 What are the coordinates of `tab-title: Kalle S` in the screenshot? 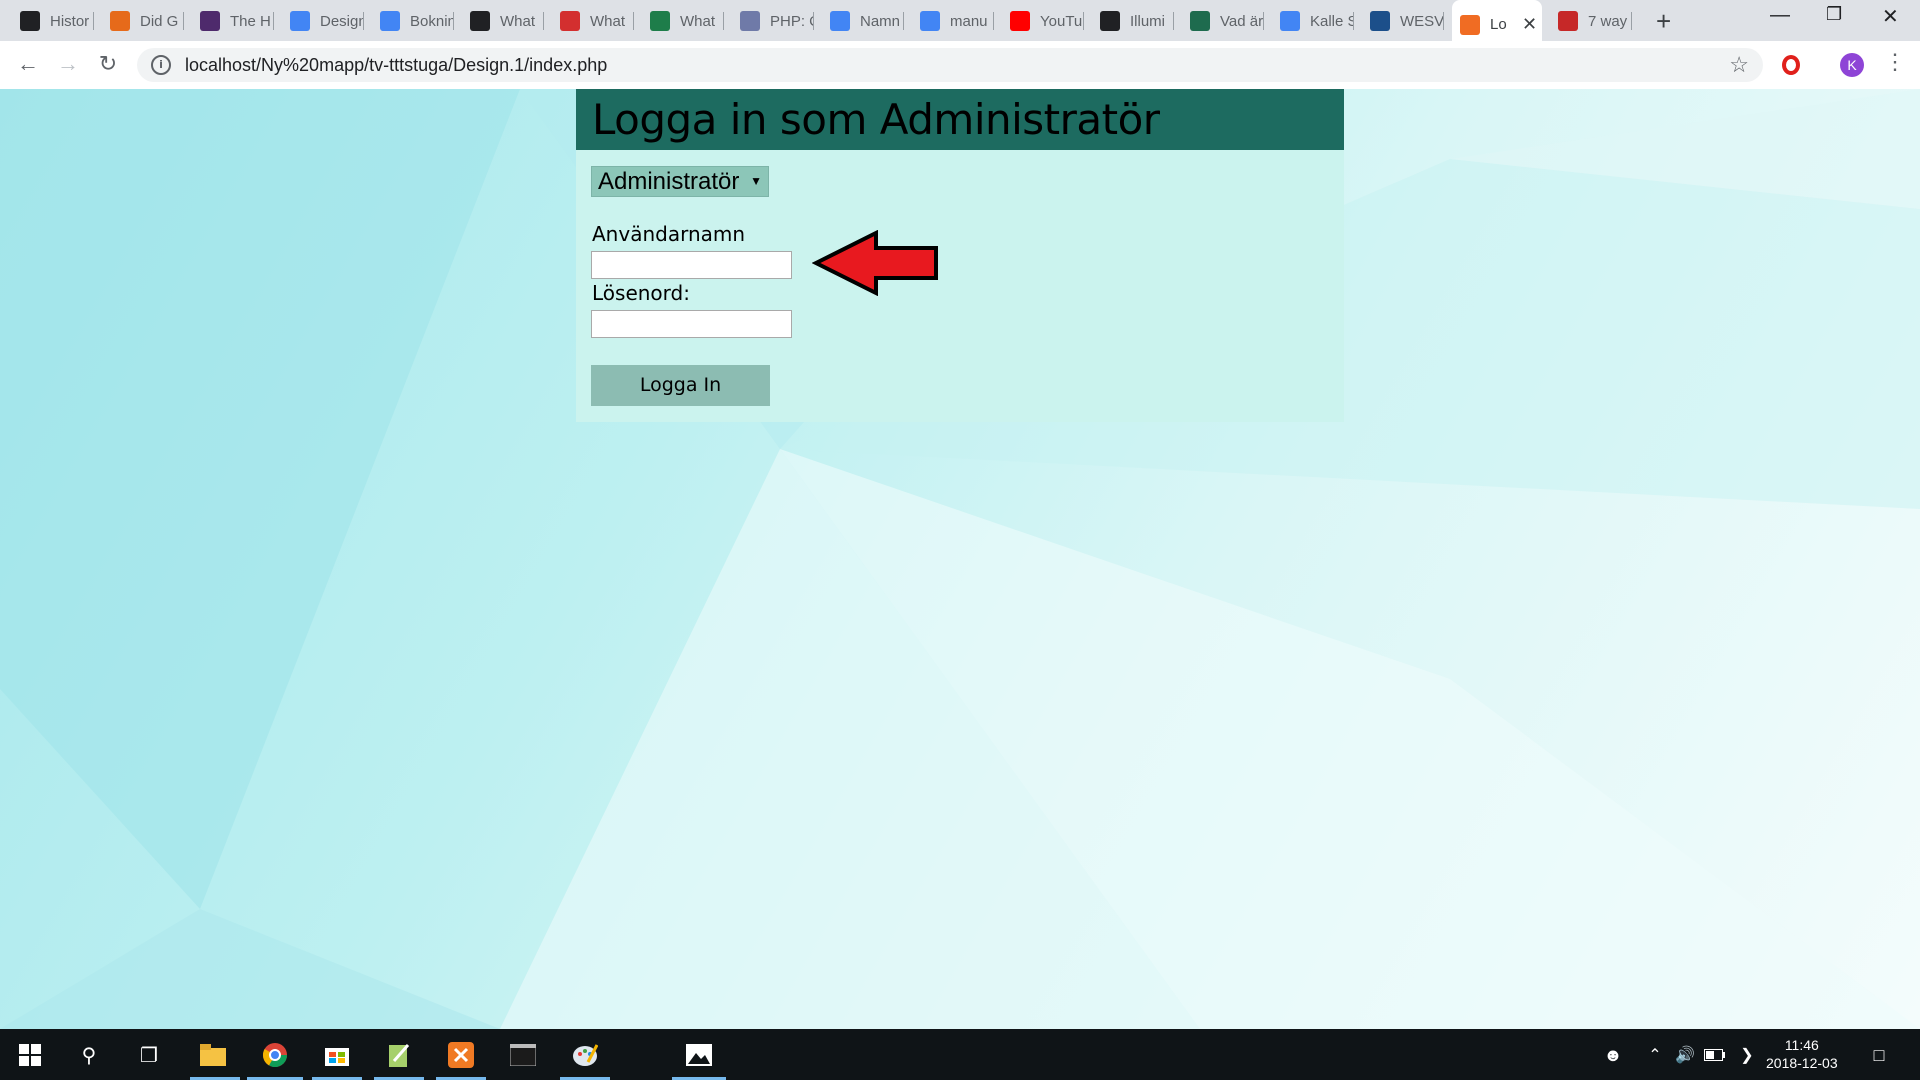 It's located at (1332, 21).